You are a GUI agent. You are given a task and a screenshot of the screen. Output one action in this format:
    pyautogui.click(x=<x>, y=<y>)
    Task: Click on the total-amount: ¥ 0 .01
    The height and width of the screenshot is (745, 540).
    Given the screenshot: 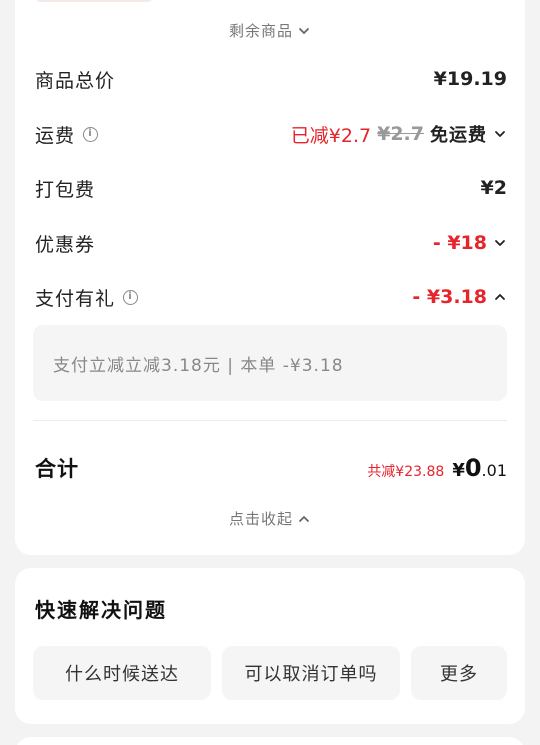 What is the action you would take?
    pyautogui.click(x=479, y=468)
    